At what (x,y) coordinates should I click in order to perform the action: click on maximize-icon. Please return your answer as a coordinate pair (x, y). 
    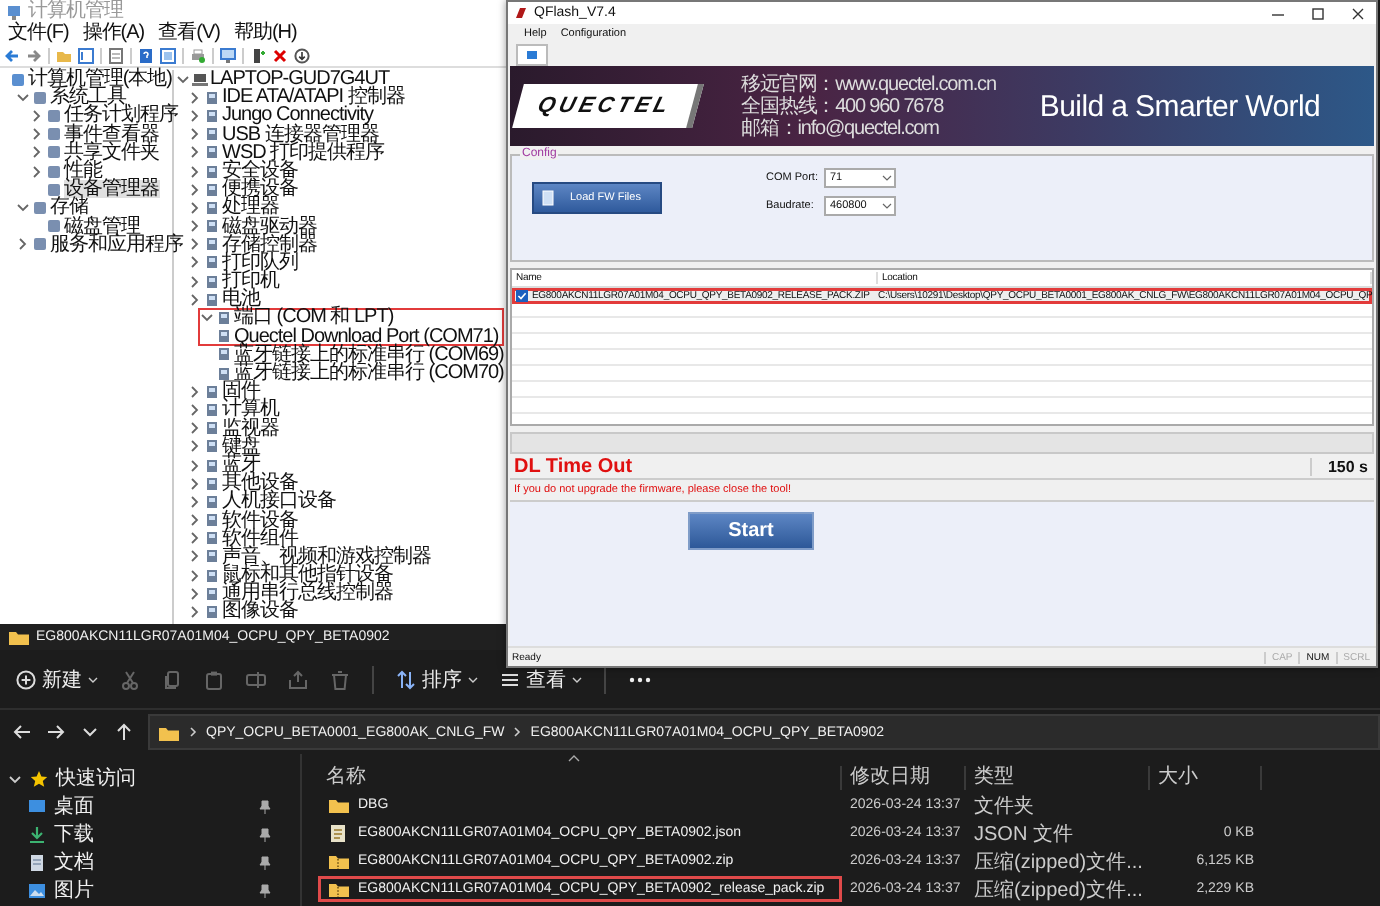
    Looking at the image, I should click on (1318, 13).